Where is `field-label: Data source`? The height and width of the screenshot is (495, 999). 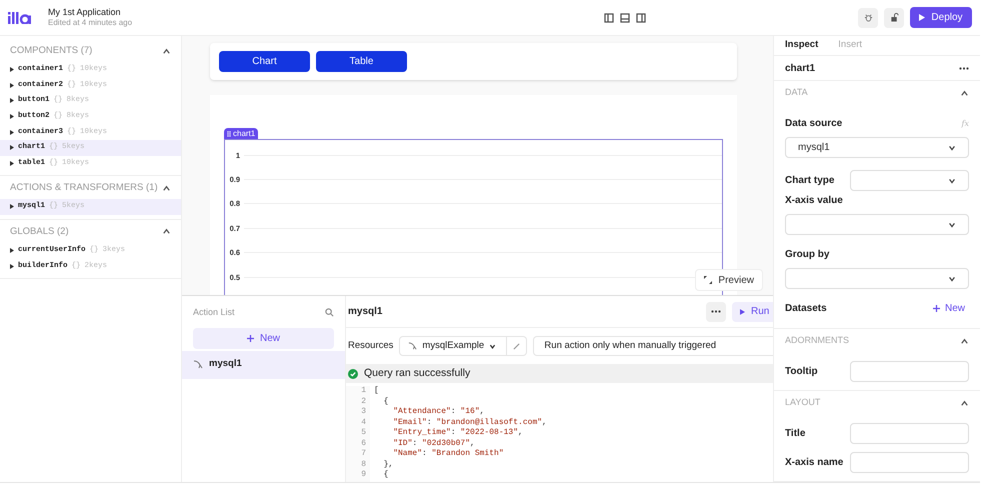
field-label: Data source is located at coordinates (813, 124).